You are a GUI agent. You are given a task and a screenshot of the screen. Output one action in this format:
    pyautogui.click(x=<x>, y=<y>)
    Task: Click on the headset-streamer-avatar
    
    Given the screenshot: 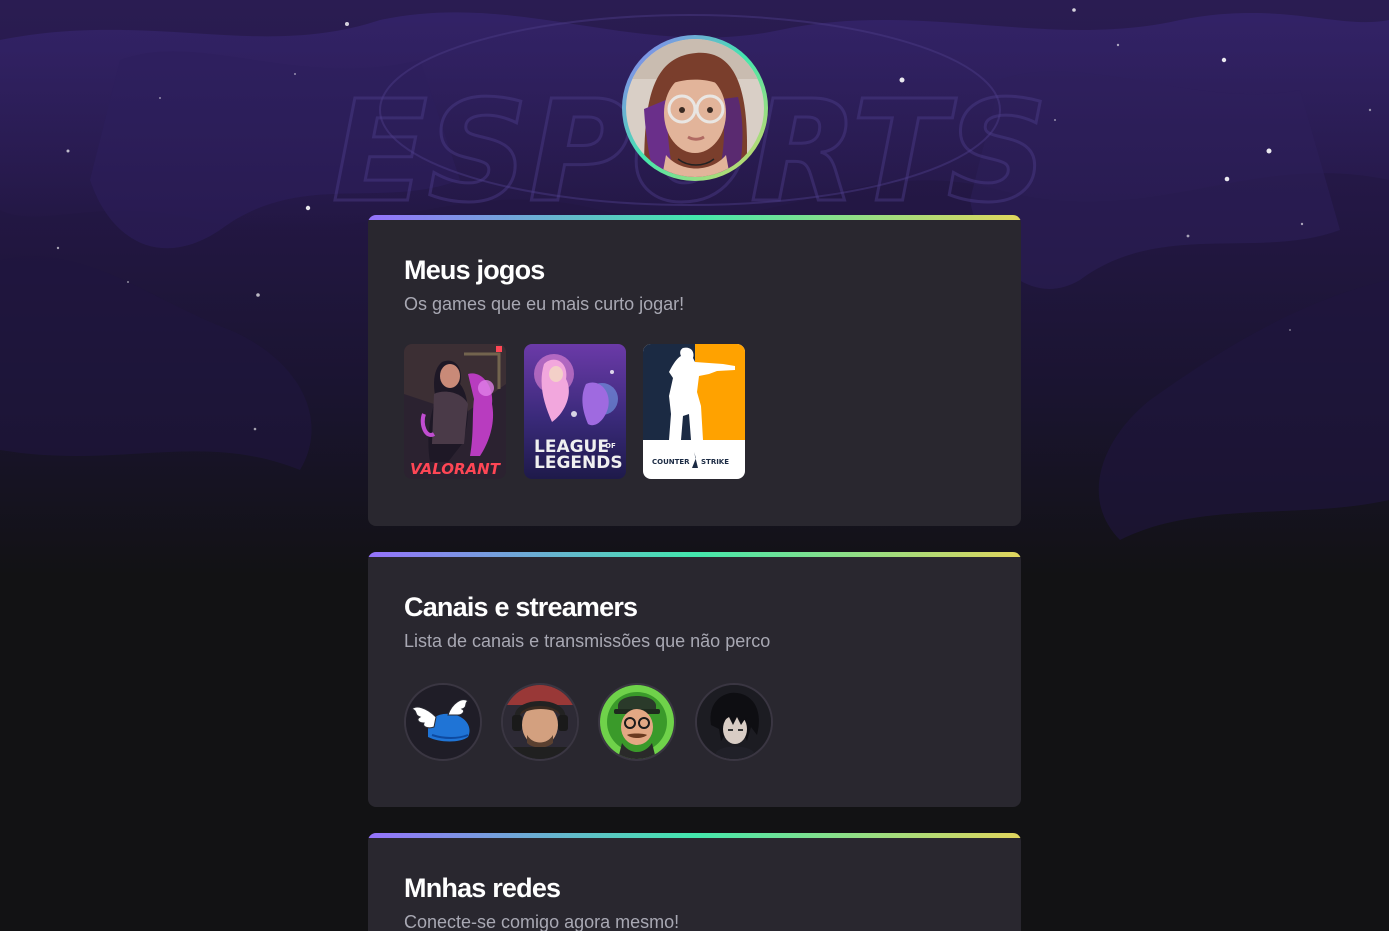 What is the action you would take?
    pyautogui.click(x=540, y=722)
    